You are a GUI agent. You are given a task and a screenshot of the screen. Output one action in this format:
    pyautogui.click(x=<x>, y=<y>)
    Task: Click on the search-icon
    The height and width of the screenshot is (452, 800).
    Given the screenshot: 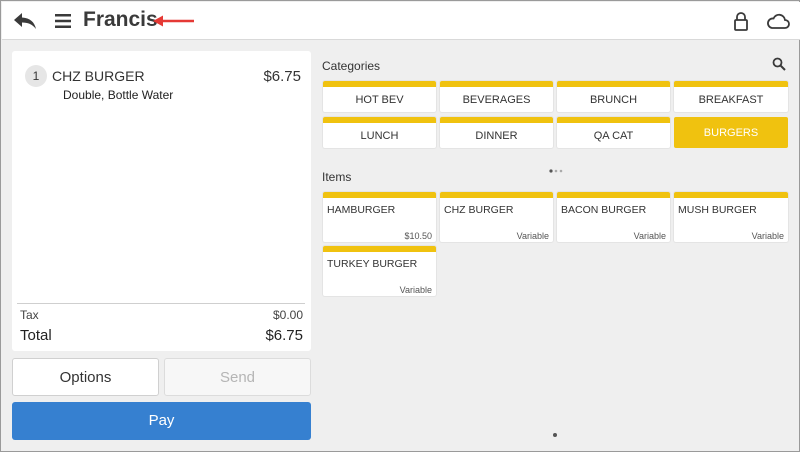 What is the action you would take?
    pyautogui.click(x=779, y=64)
    